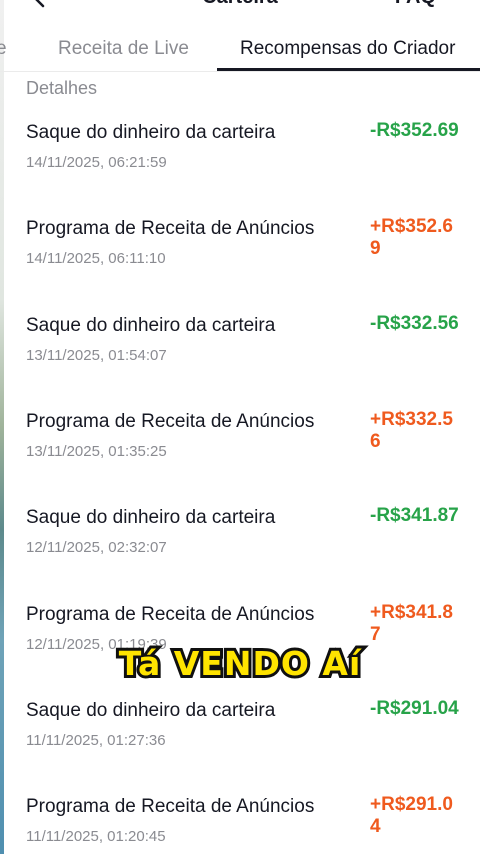  I want to click on video-caption: Tá VENDO Aí, so click(240, 663).